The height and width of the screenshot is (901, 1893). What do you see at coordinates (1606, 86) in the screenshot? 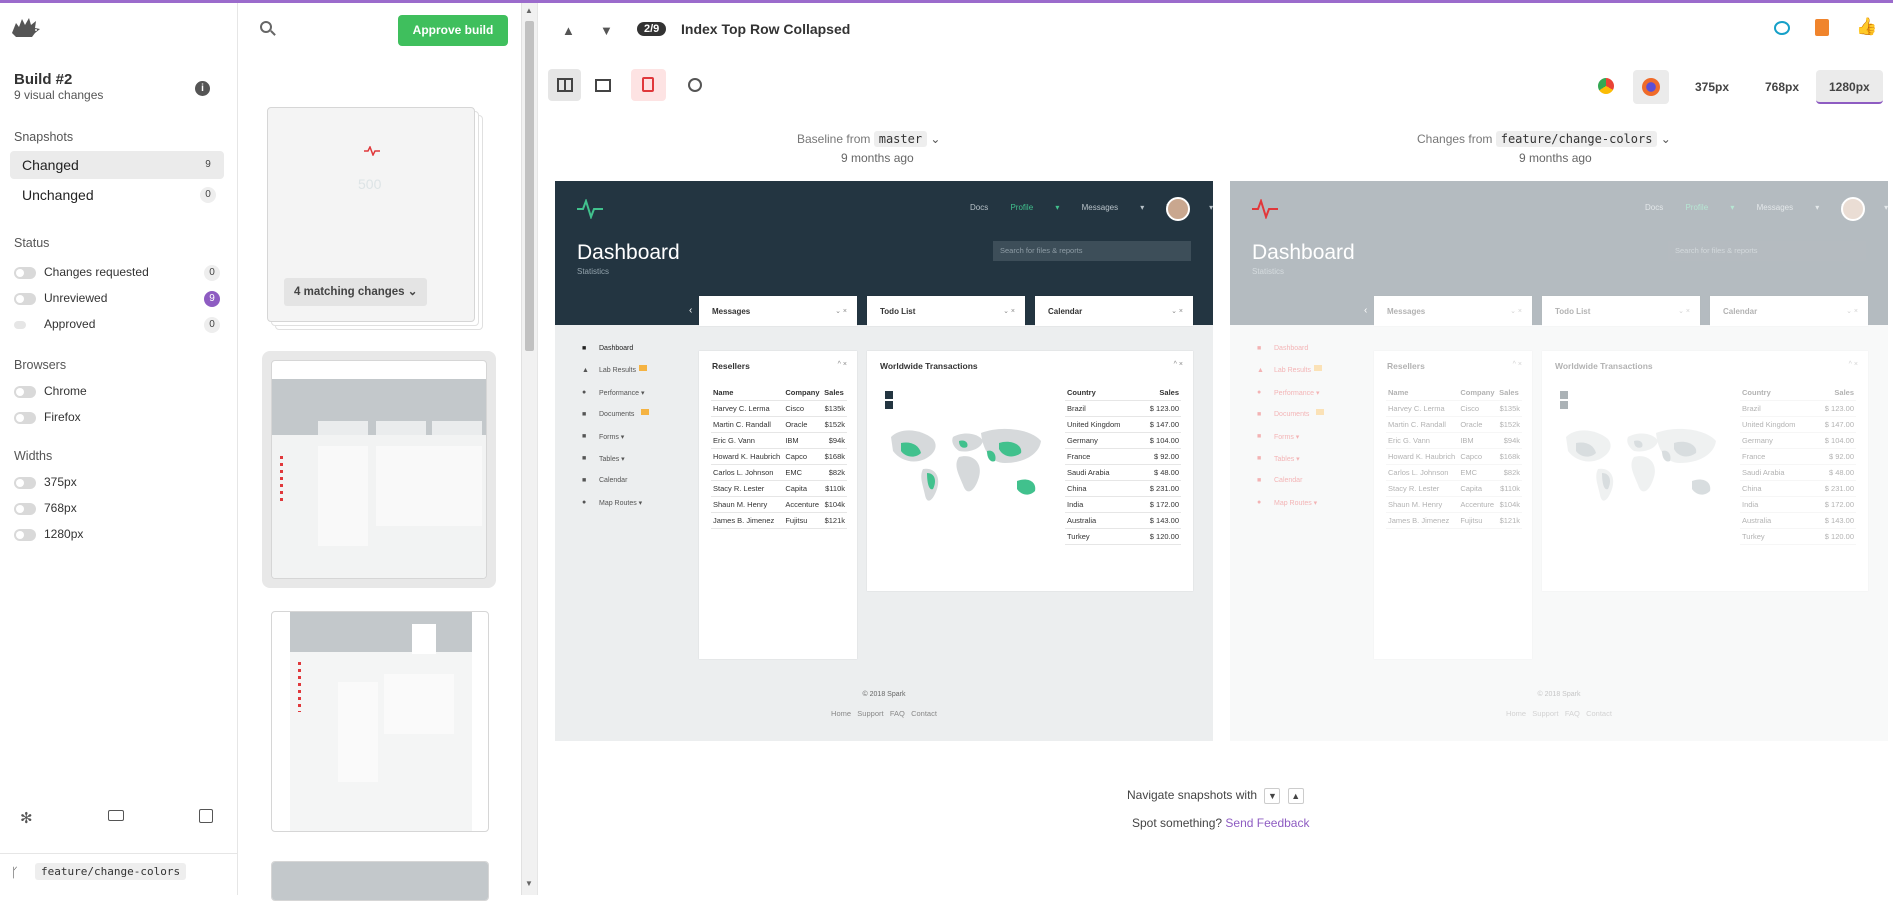
I see `chrome-browser-icon` at bounding box center [1606, 86].